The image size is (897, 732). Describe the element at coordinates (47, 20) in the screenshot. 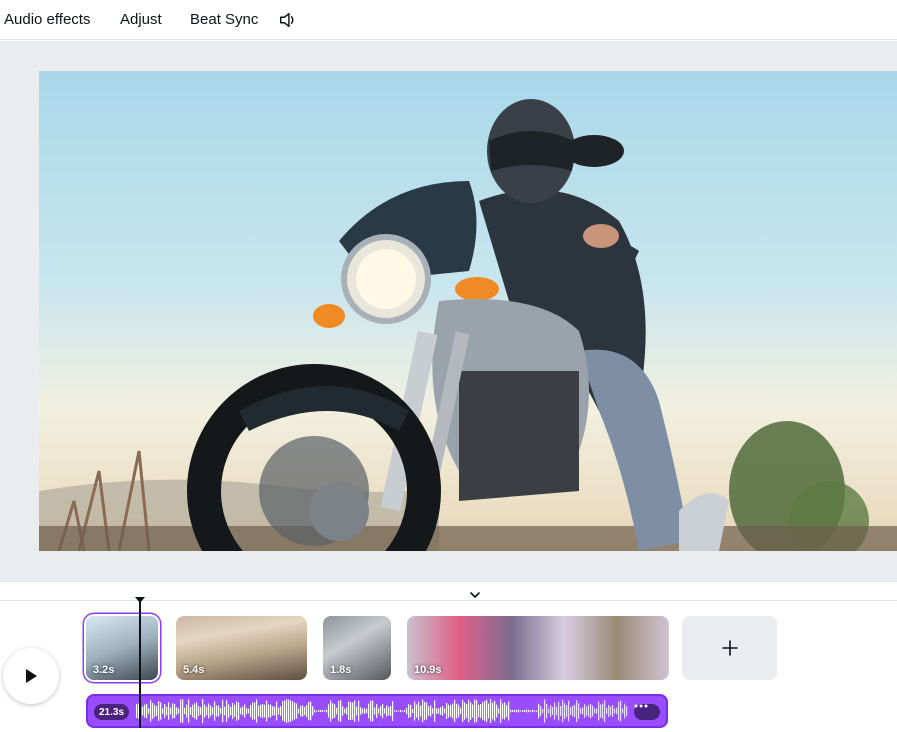

I see `audio-effects-button: Audio effects` at that location.